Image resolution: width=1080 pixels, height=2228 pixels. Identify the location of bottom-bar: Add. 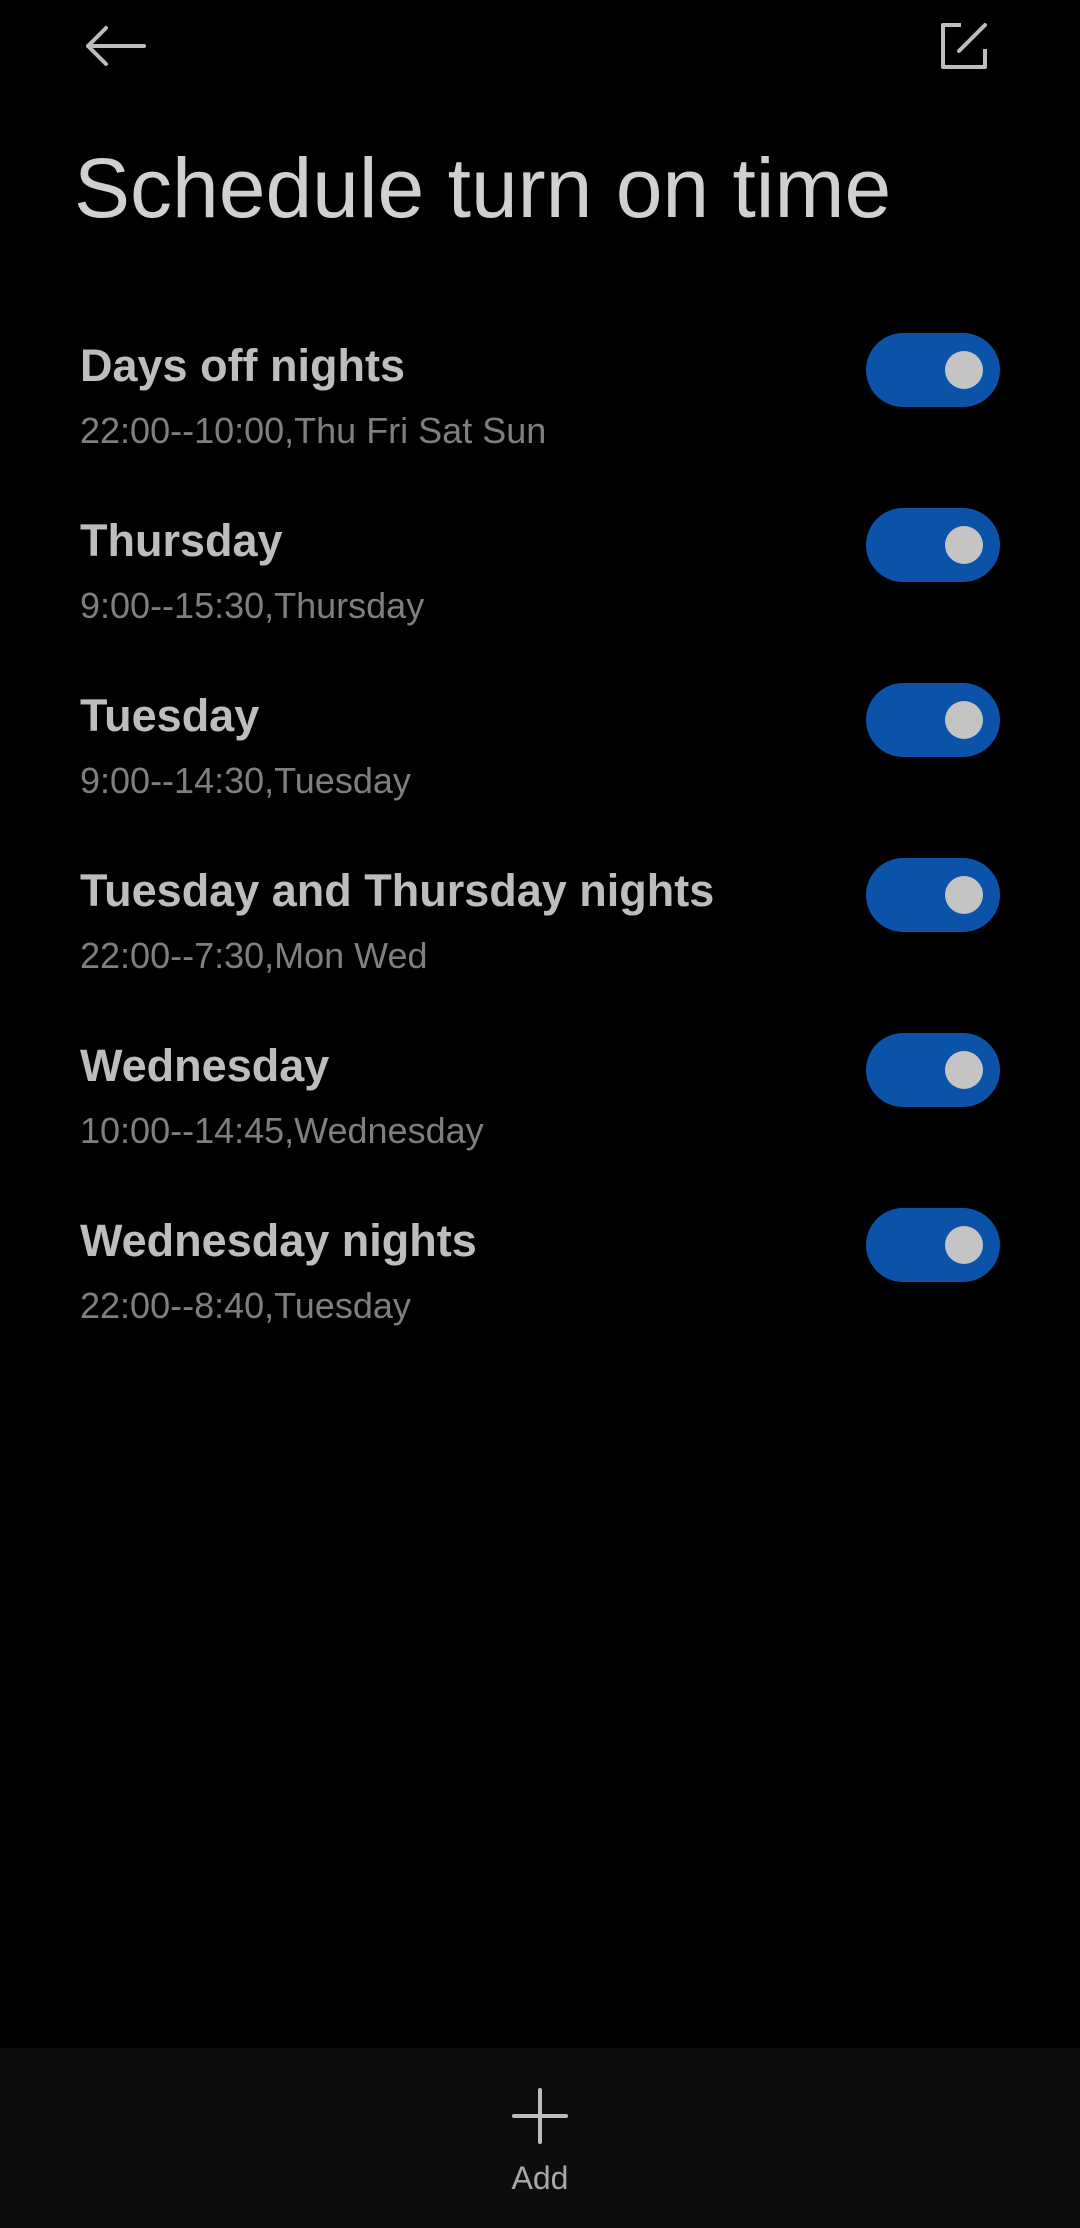
(540, 2138).